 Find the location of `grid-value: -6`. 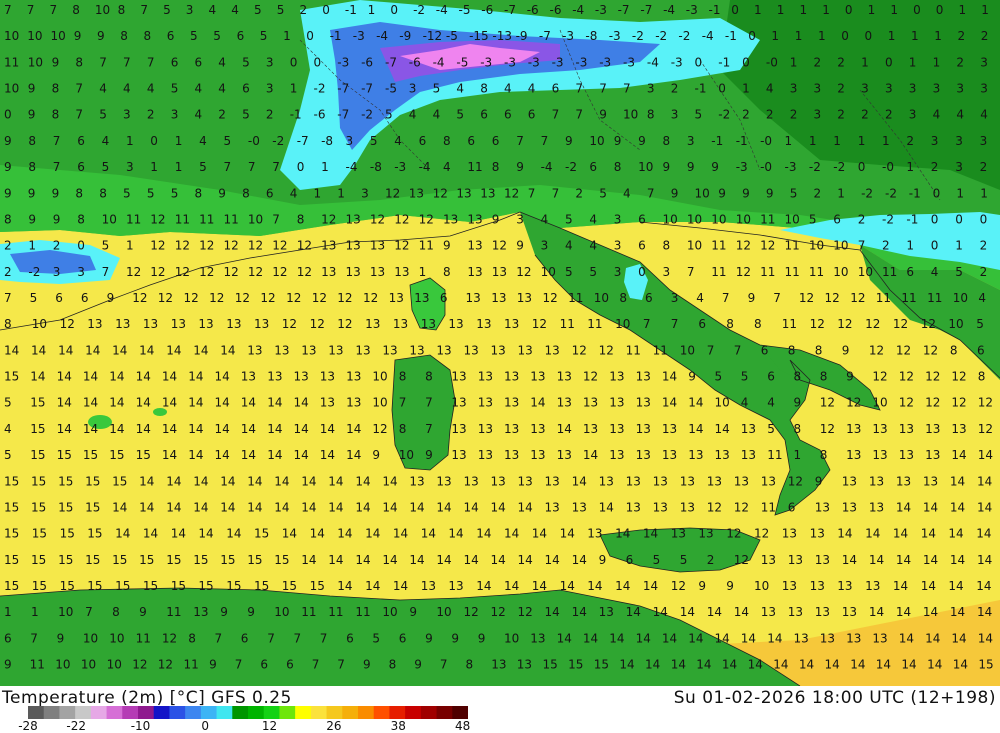

grid-value: -6 is located at coordinates (556, 10).